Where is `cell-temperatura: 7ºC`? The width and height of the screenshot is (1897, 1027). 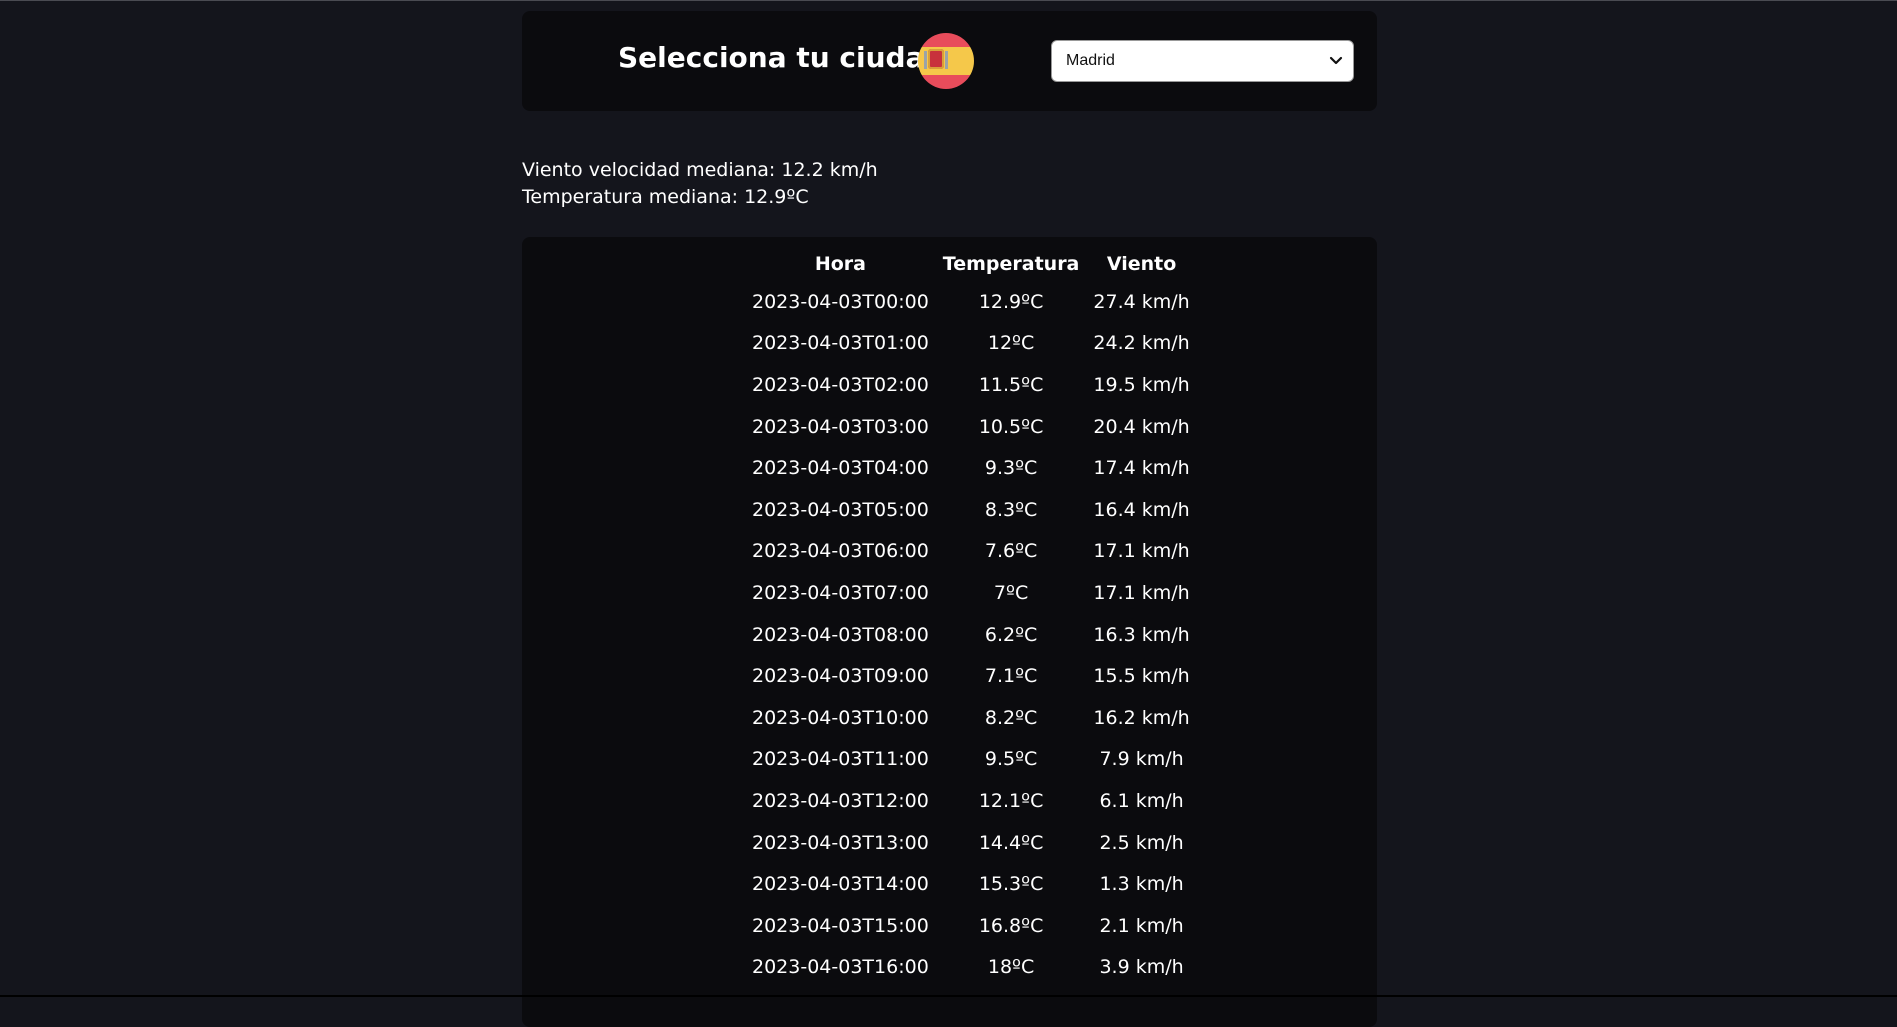 cell-temperatura: 7ºC is located at coordinates (1011, 592).